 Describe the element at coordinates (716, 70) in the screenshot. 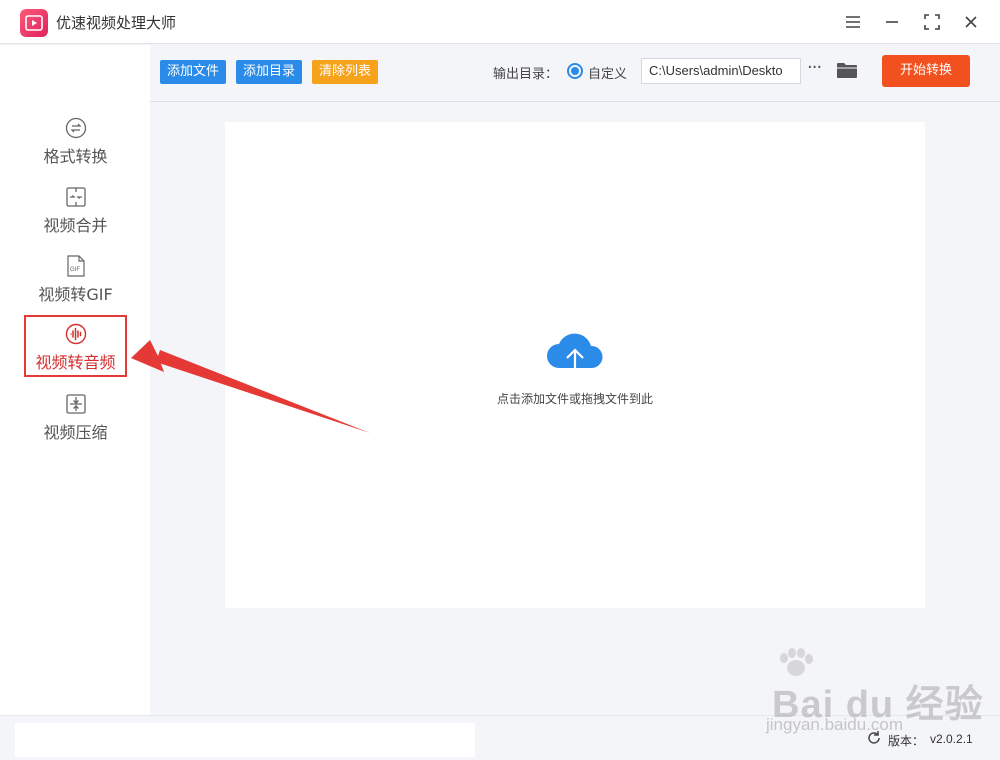

I see `output-path-value: C:\Users\admin\Deskto` at that location.